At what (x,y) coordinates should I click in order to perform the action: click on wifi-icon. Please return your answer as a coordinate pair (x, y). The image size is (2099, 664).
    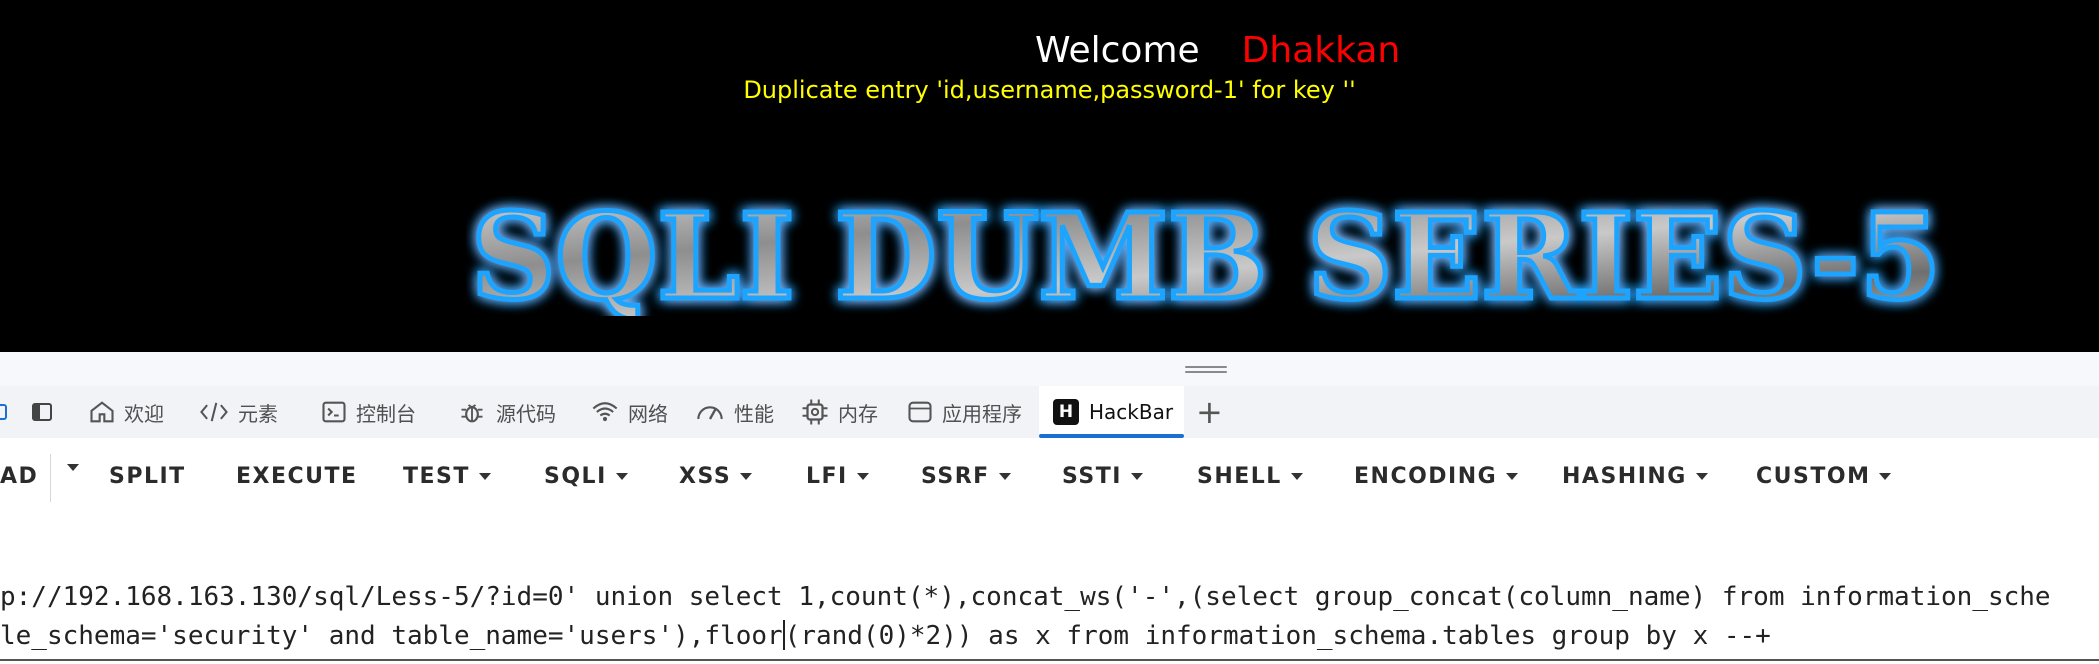
    Looking at the image, I should click on (605, 412).